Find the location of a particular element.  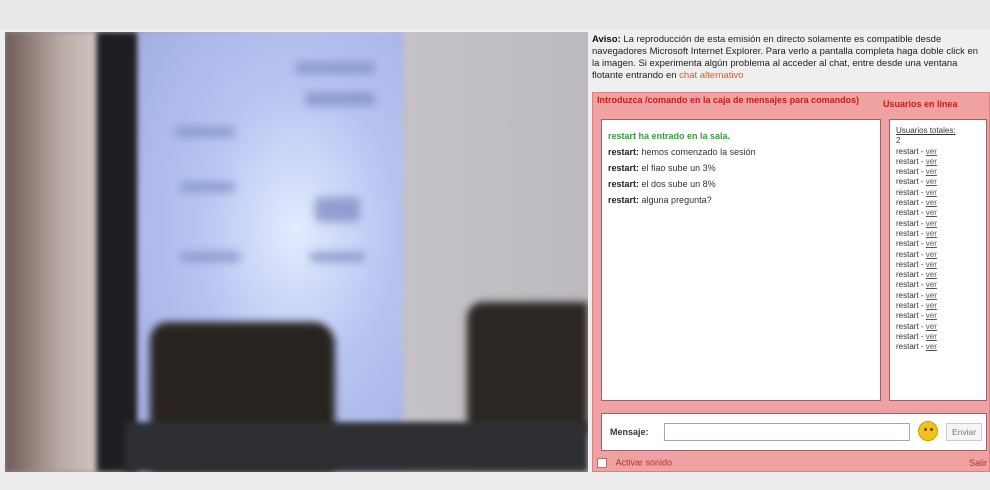

chat-message: restart: alguna pregunta? is located at coordinates (741, 200).